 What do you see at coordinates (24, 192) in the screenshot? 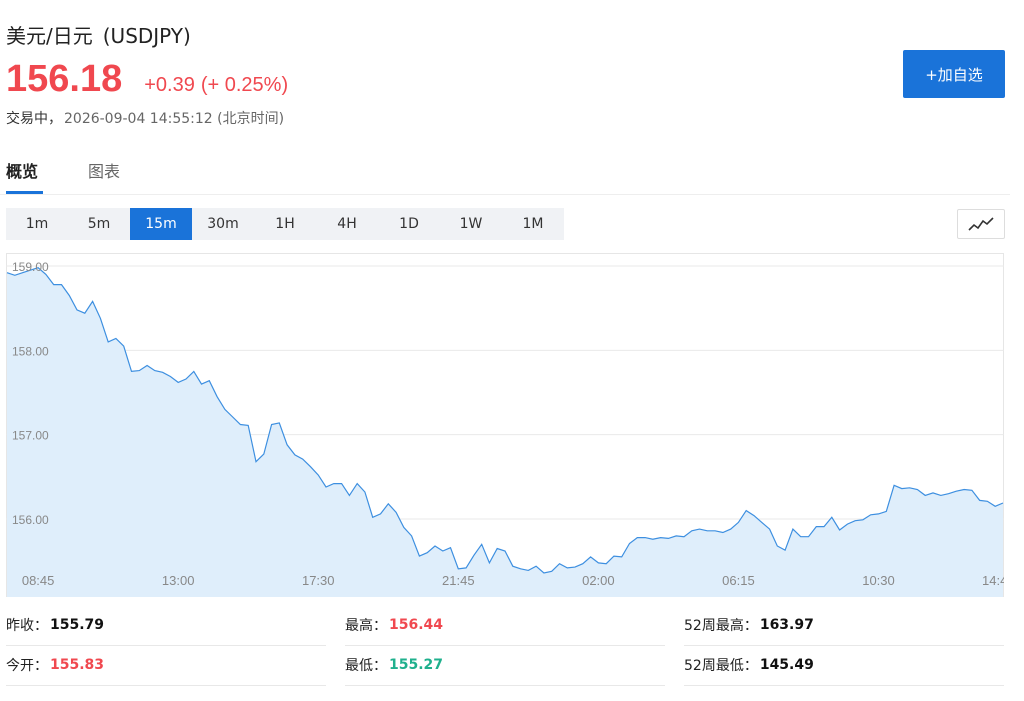
I see `active-tab-indicator` at bounding box center [24, 192].